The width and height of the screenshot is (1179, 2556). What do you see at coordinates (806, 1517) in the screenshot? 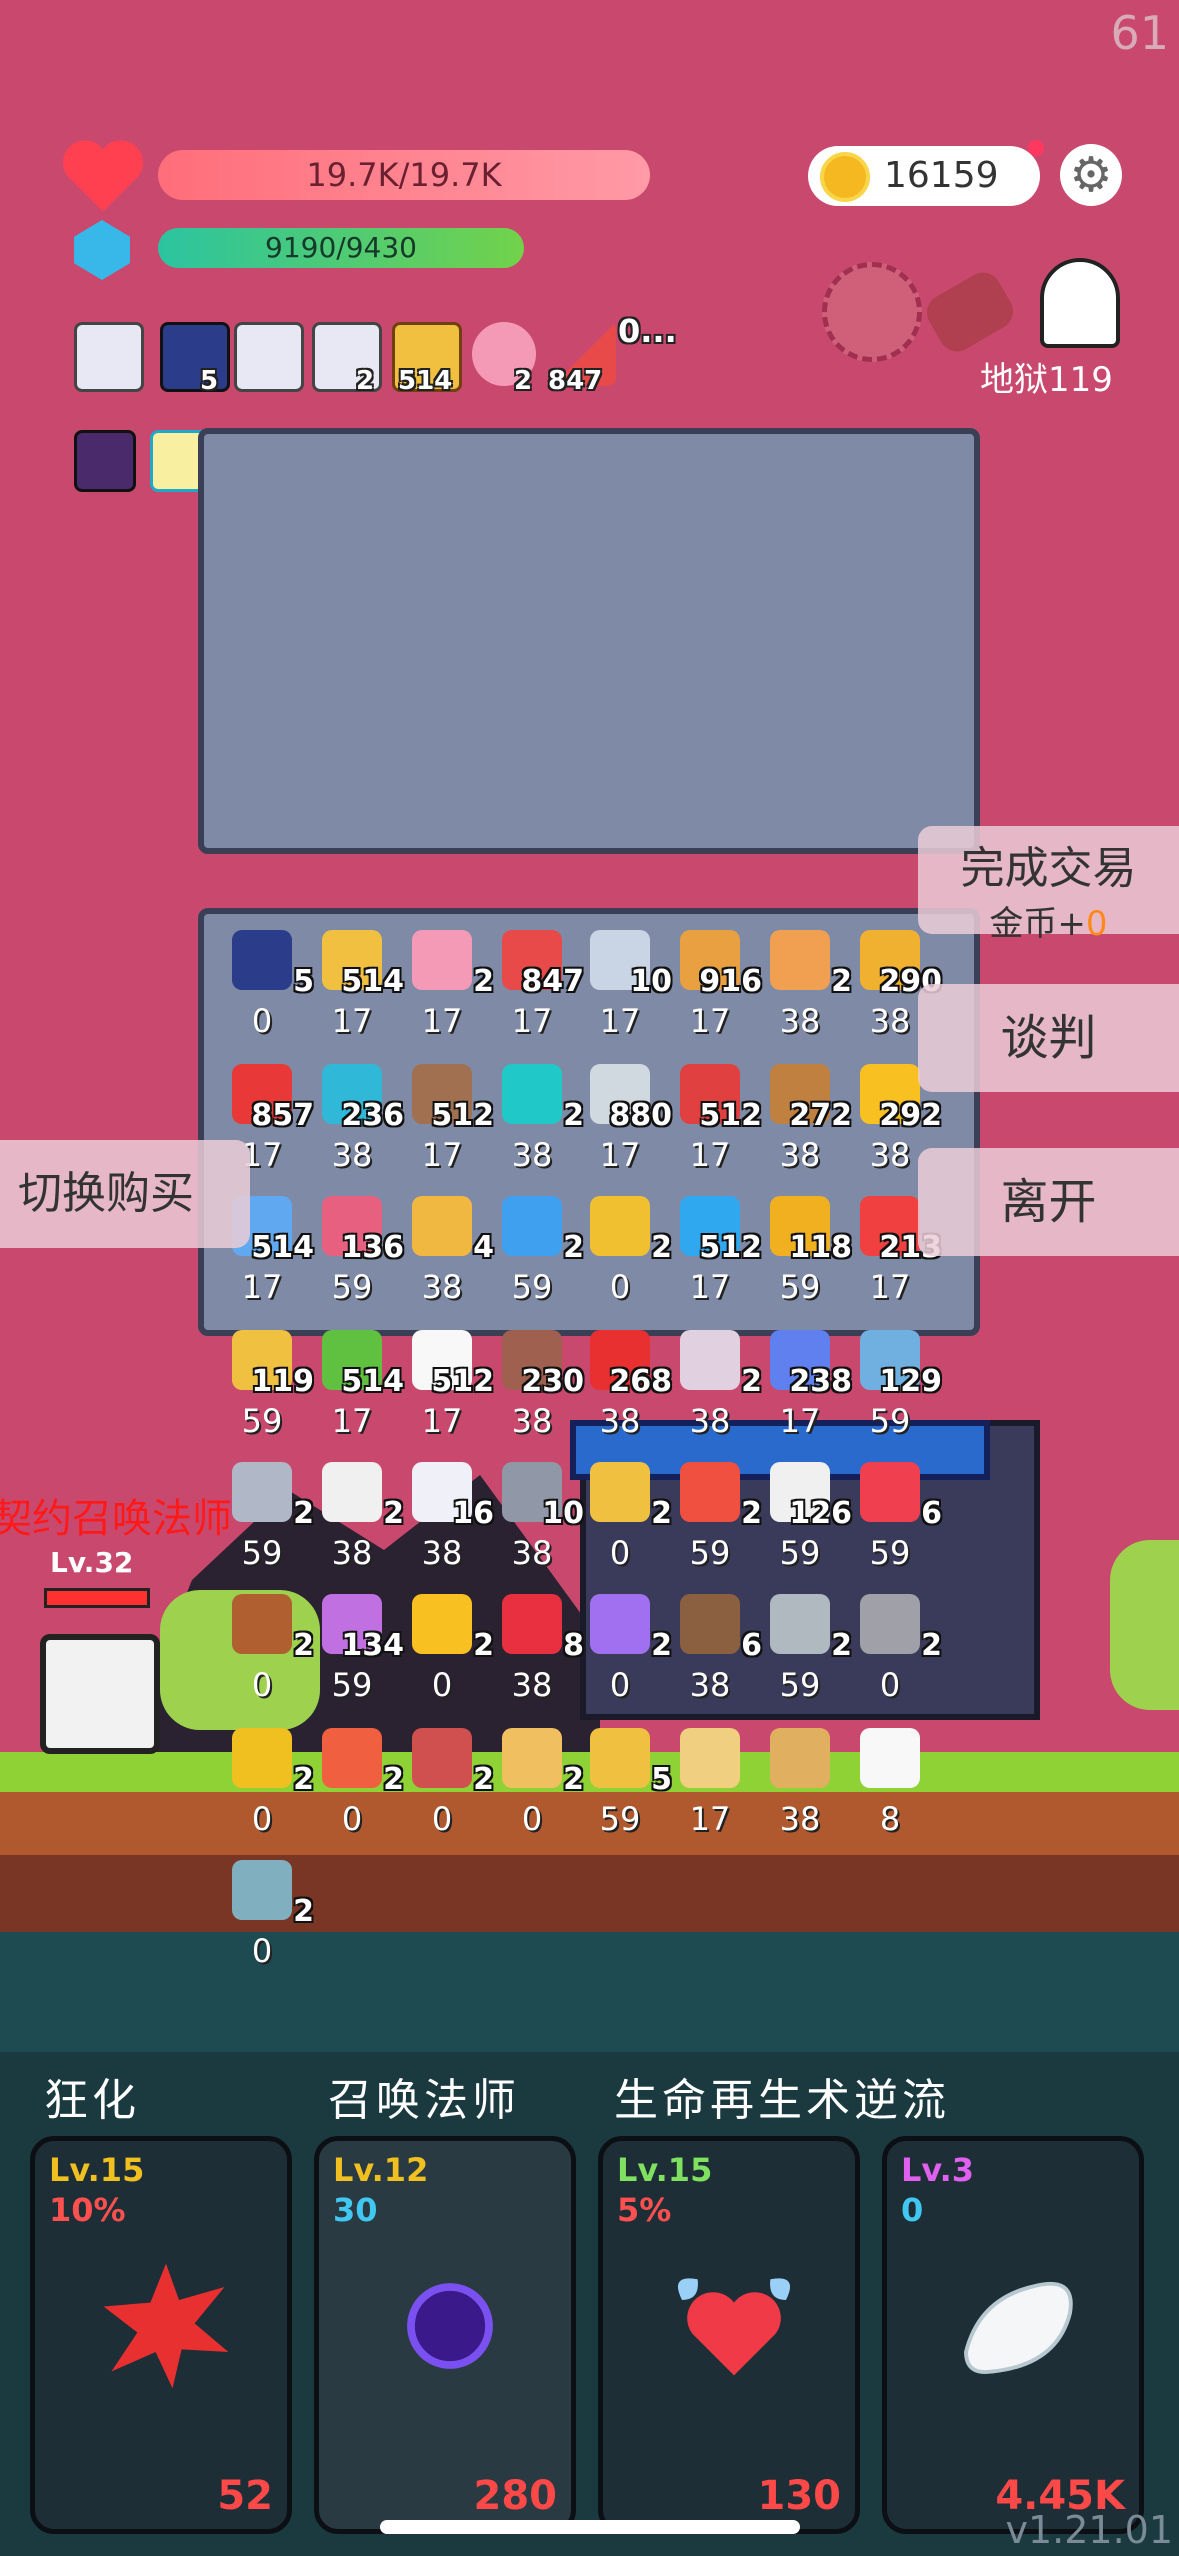
I see `item-slot: 126 59` at bounding box center [806, 1517].